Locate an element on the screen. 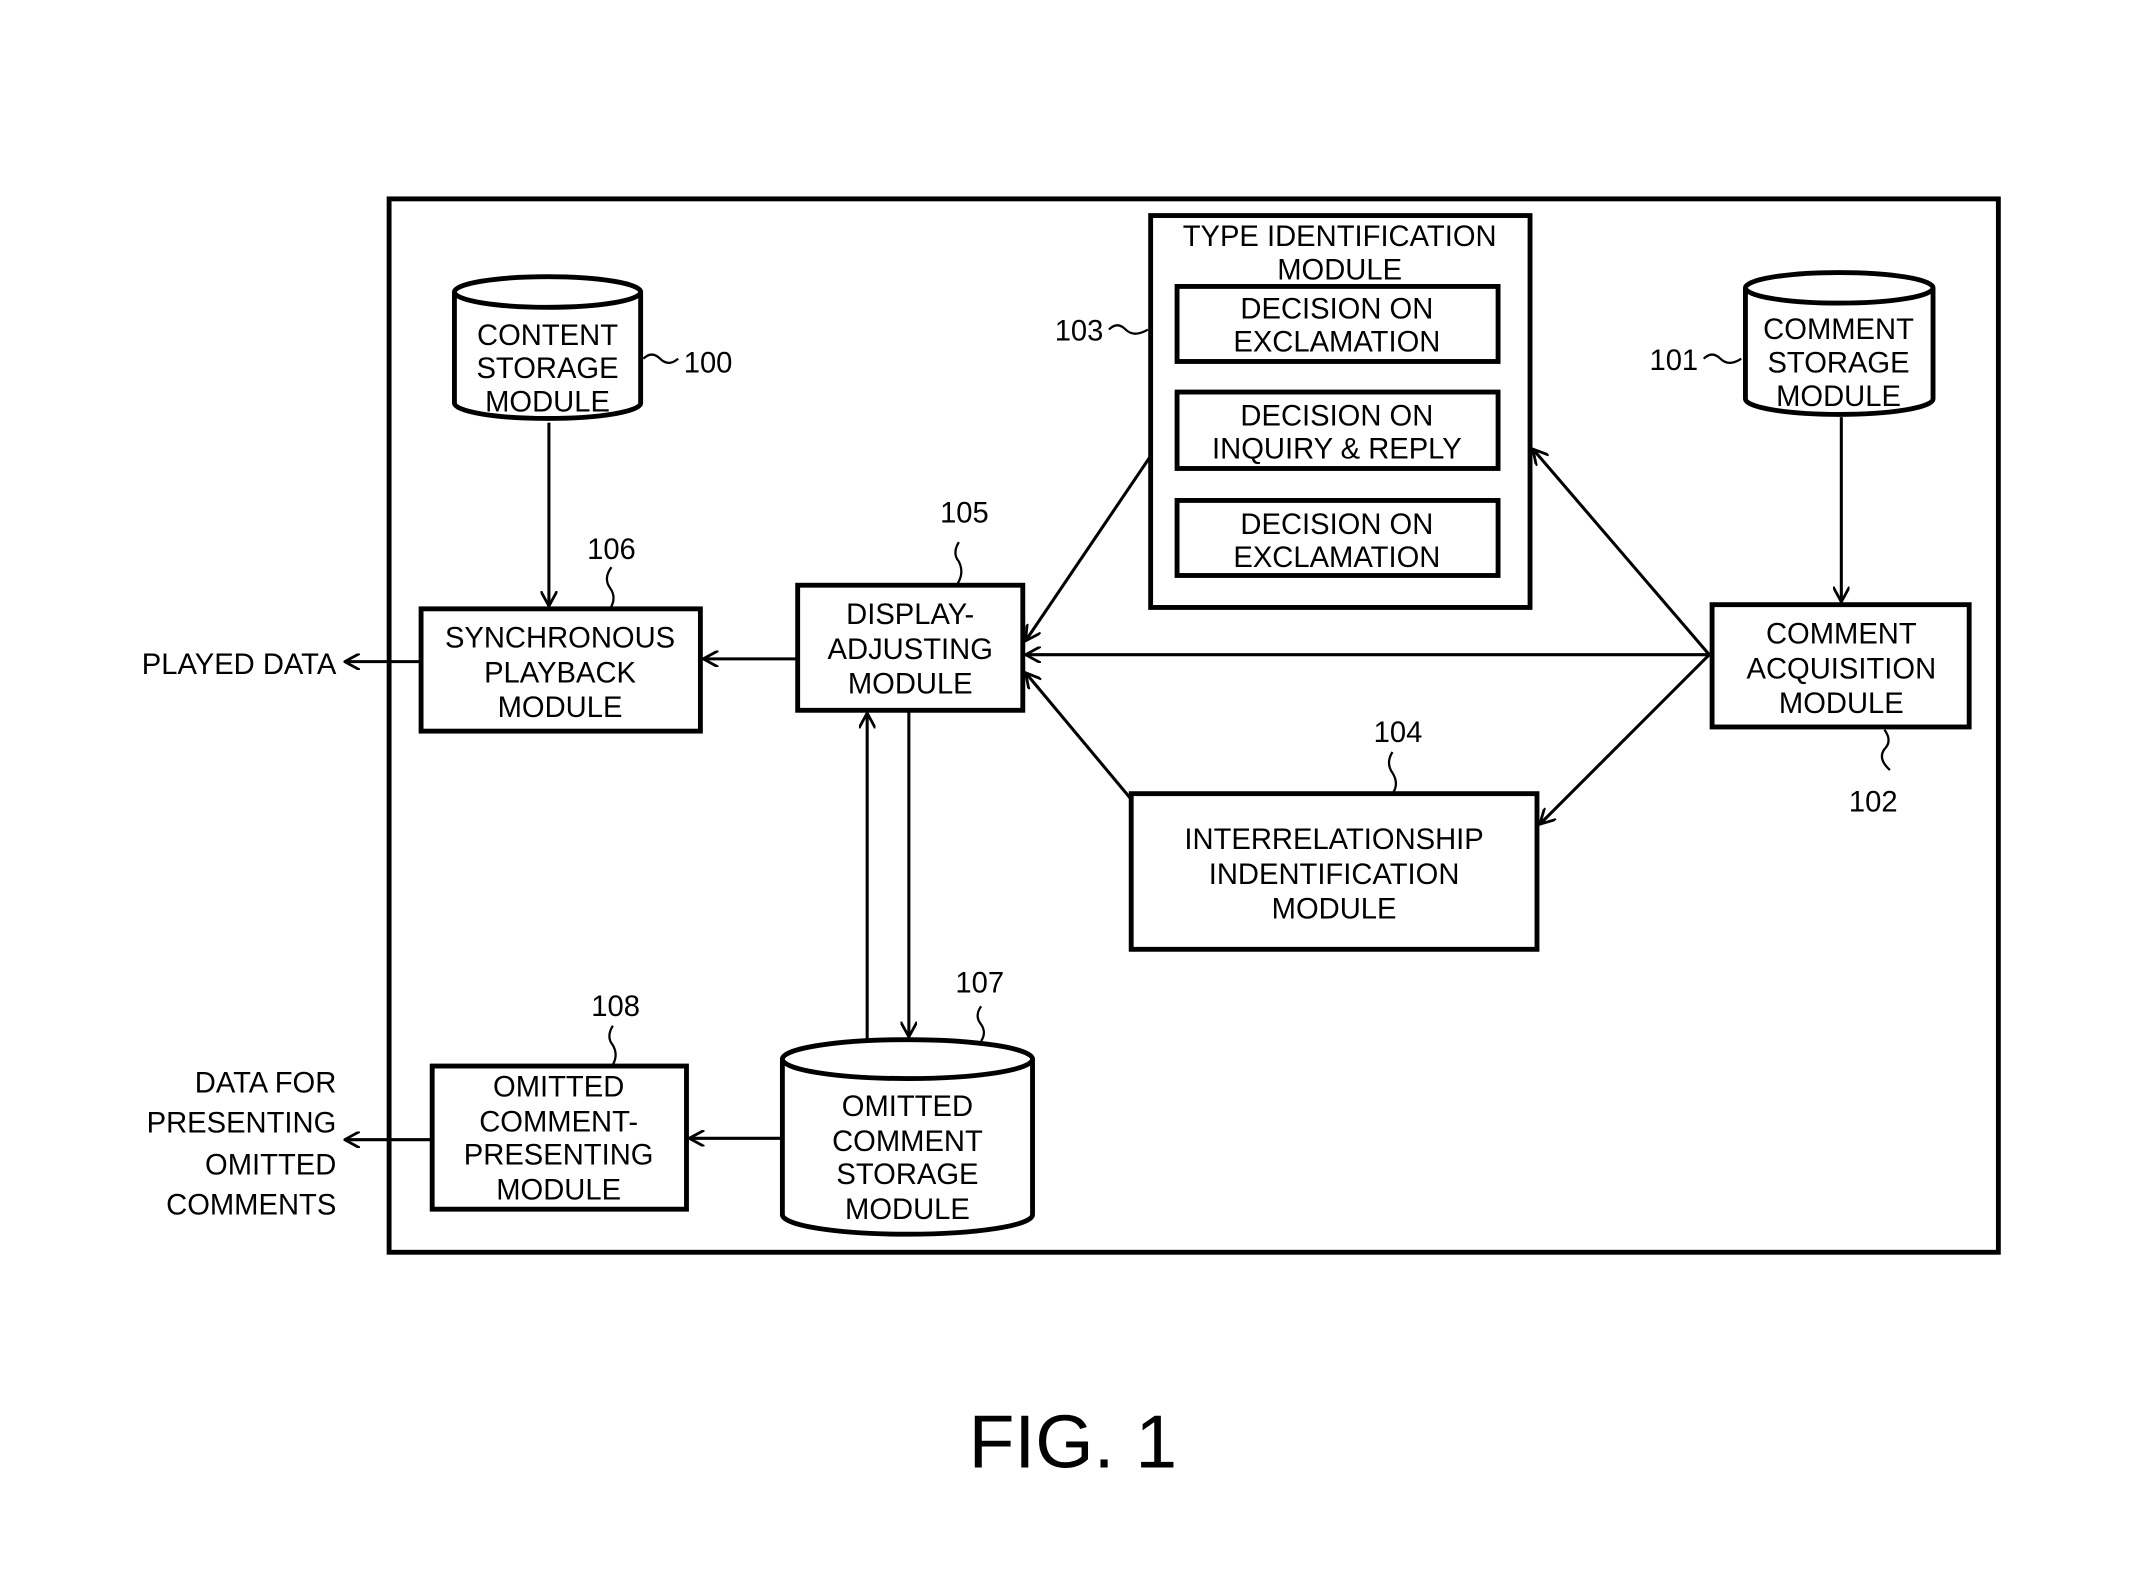 Image resolution: width=2154 pixels, height=1579 pixels. omitted-data-line-4: COMMENTS is located at coordinates (251, 1206).